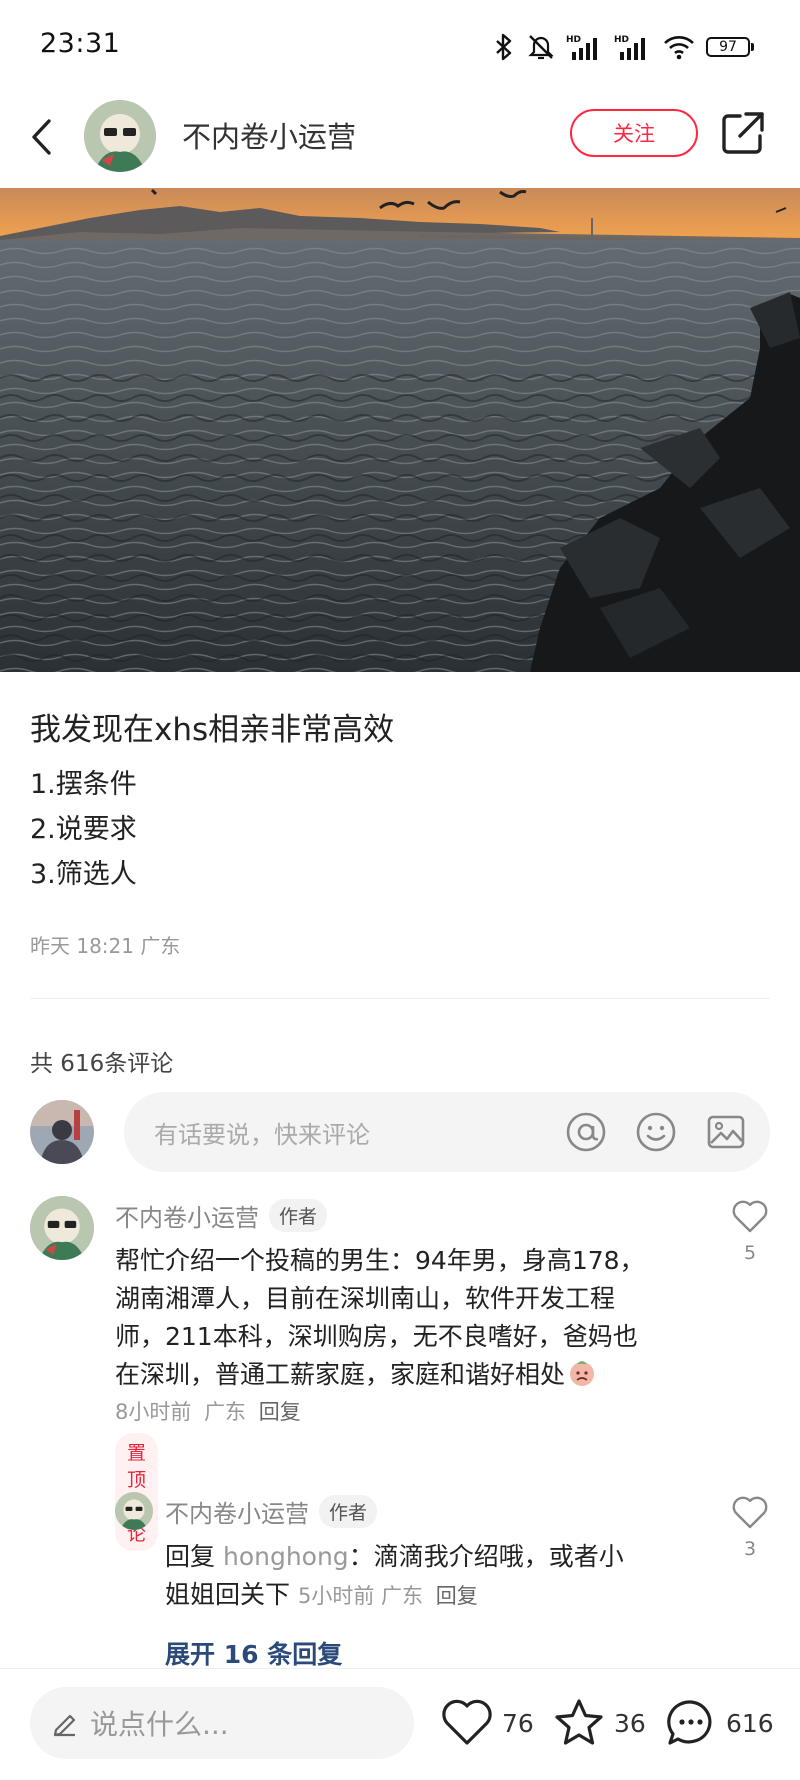 The height and width of the screenshot is (1780, 800). Describe the element at coordinates (380, 1260) in the screenshot. I see `comment-text-line: 帮忙介绍一个投稿的男生：94年男，身高178，` at that location.